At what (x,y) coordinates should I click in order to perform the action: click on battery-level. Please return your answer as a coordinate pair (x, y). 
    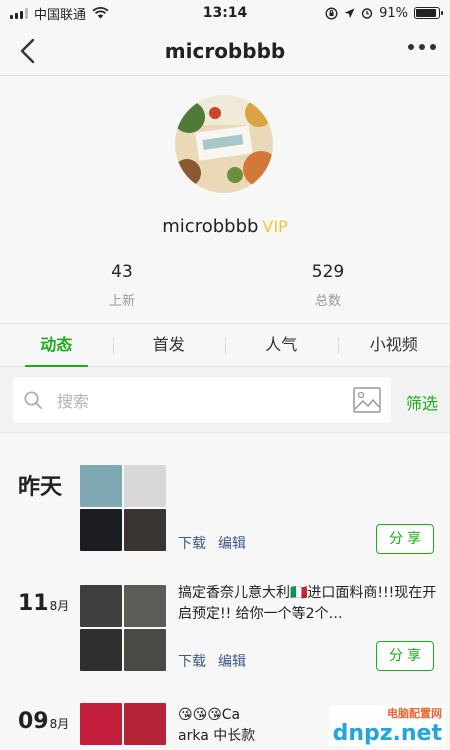
    Looking at the image, I should click on (426, 13).